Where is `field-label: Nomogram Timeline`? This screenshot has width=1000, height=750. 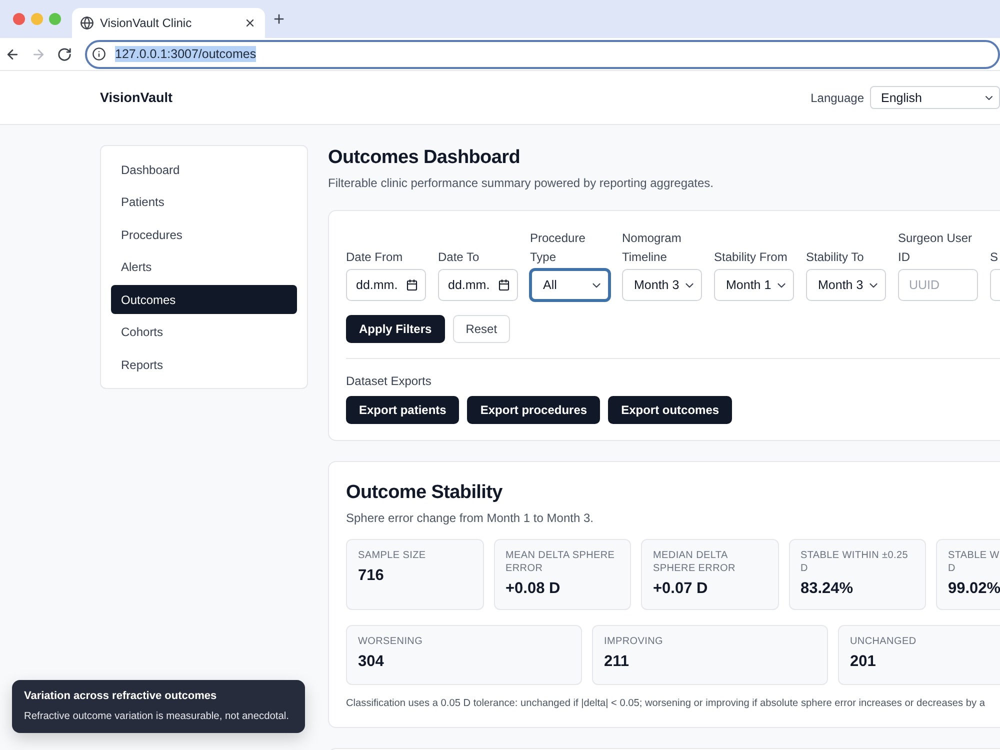
field-label: Nomogram Timeline is located at coordinates (652, 248).